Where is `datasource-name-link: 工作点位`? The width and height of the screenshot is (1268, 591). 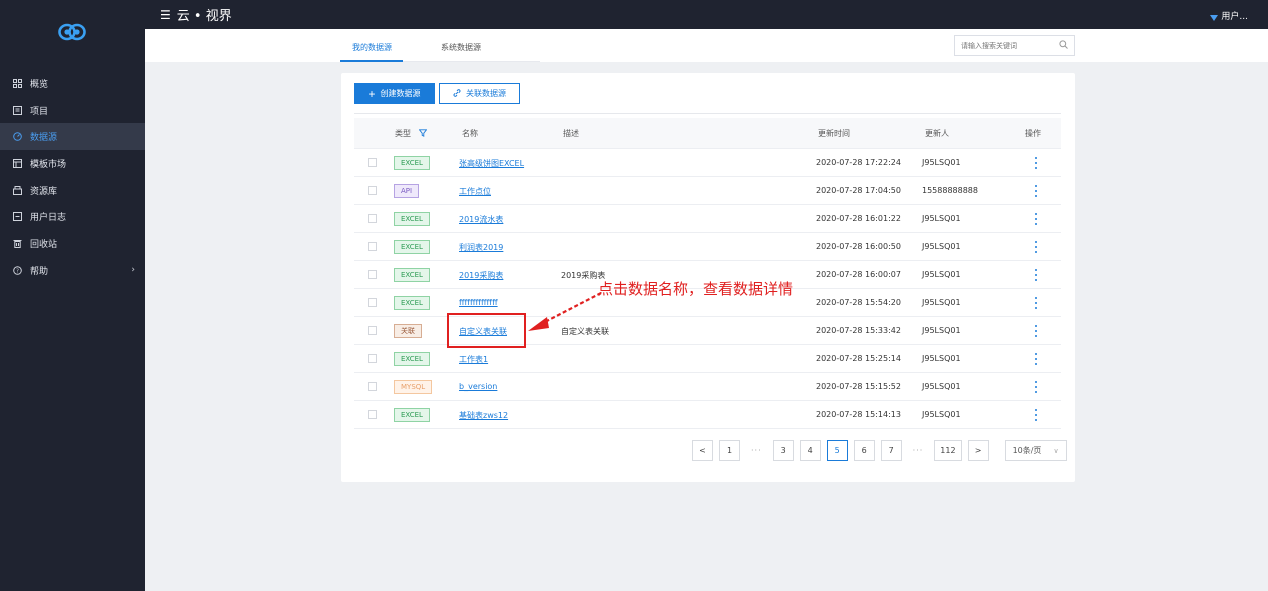
datasource-name-link: 工作点位 is located at coordinates (475, 191).